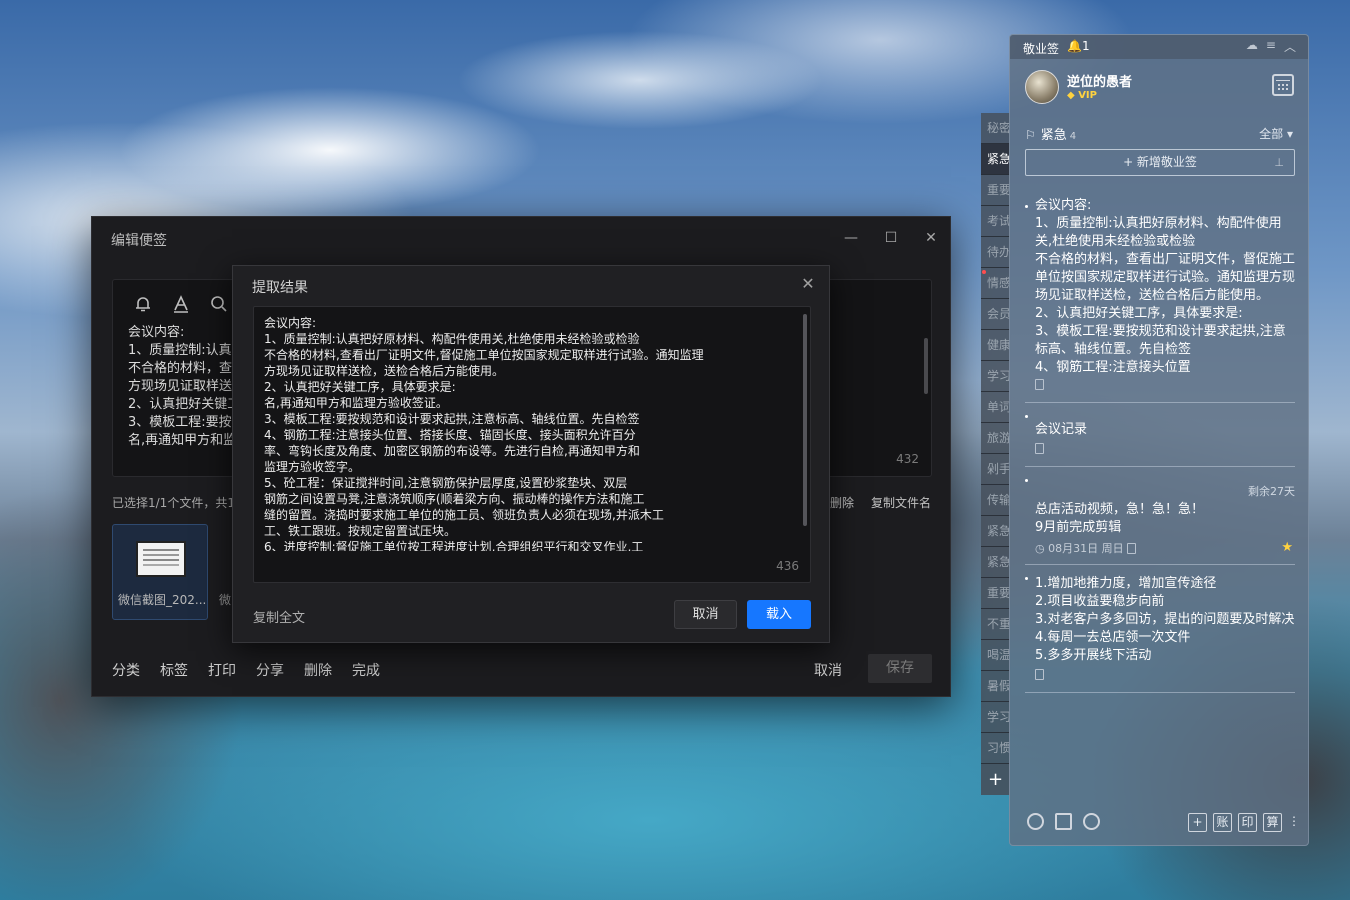 The width and height of the screenshot is (1350, 900). What do you see at coordinates (1085, 46) in the screenshot?
I see `notification-count: 1` at bounding box center [1085, 46].